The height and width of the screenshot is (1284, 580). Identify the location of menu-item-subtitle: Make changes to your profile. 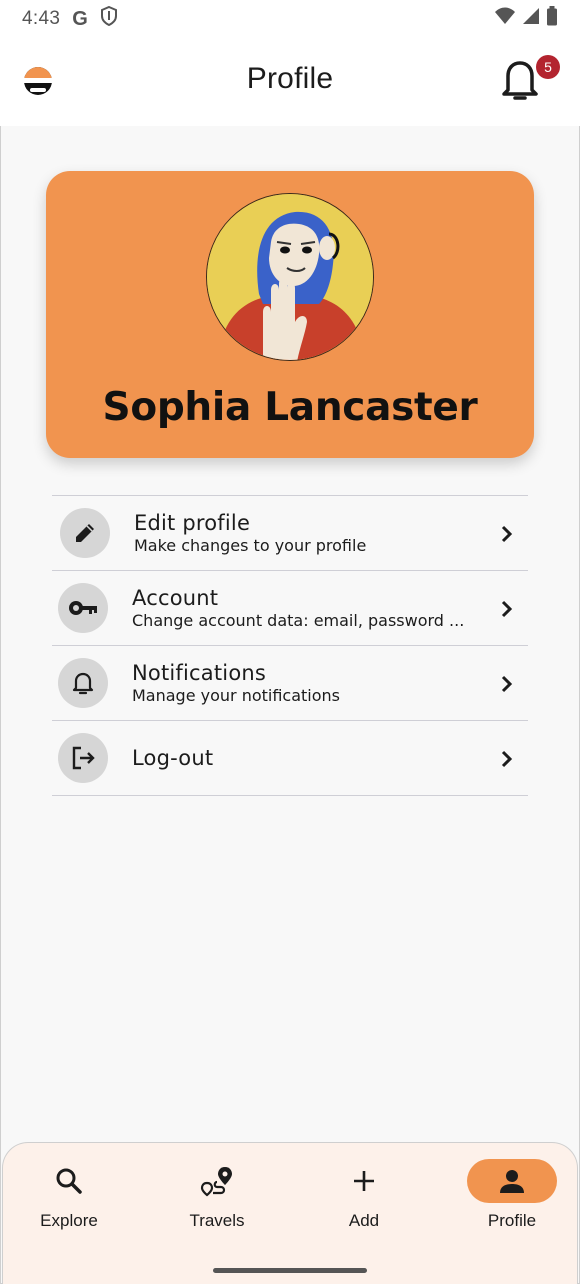
(250, 545).